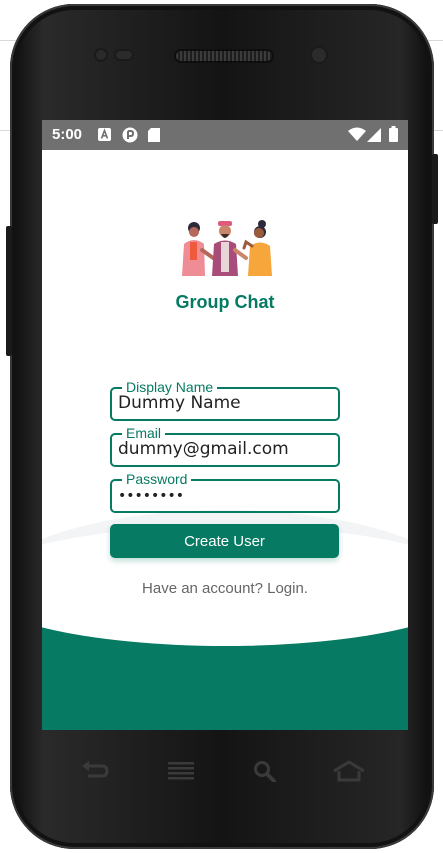 The height and width of the screenshot is (853, 443). Describe the element at coordinates (224, 541) in the screenshot. I see `create-user-button: Create User` at that location.